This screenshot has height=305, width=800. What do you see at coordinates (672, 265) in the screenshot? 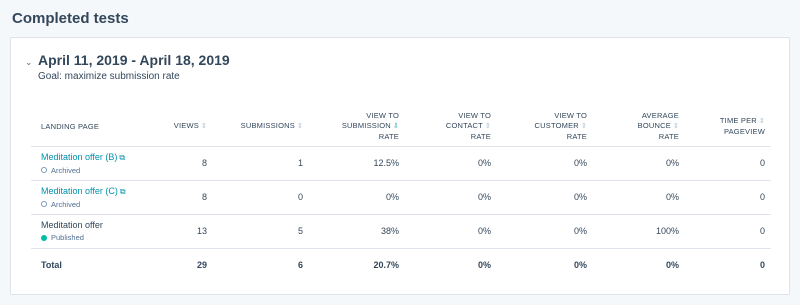
I see `total-bounce-rate: 0%` at bounding box center [672, 265].